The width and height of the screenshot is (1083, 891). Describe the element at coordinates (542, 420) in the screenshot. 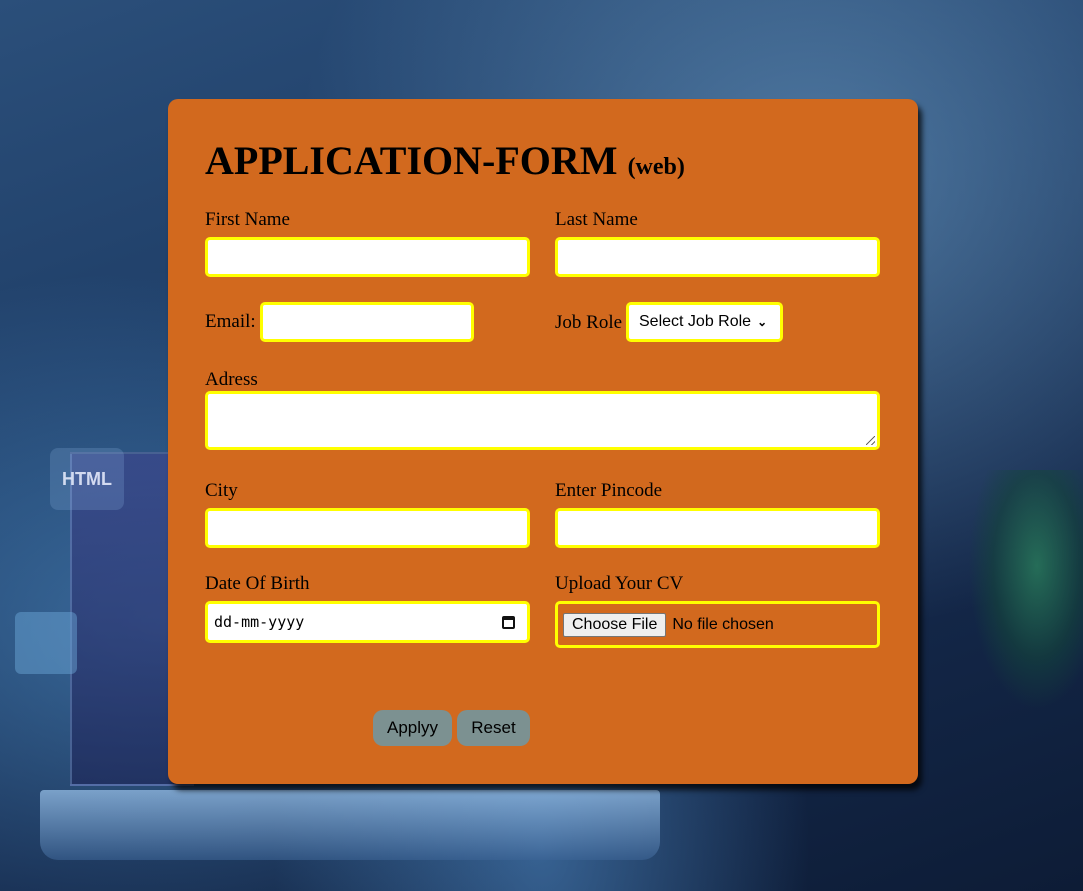

I see `address-textarea` at that location.